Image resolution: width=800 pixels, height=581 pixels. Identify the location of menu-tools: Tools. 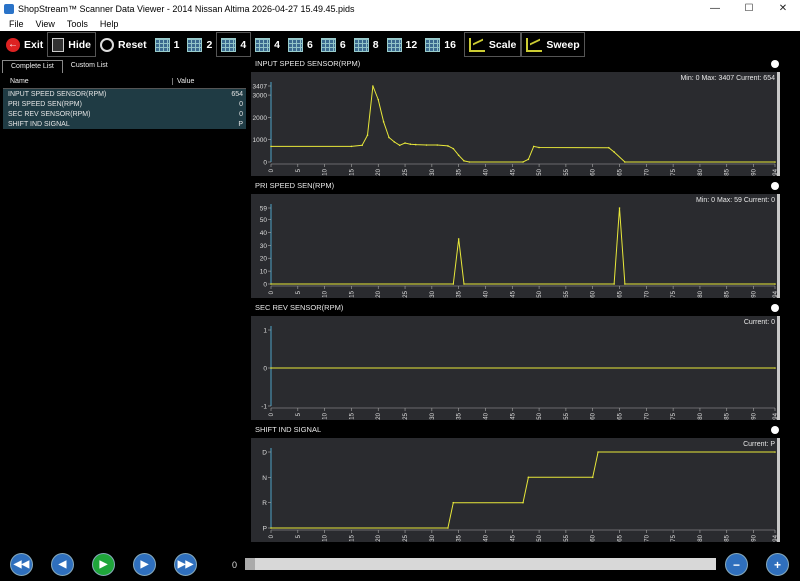
(77, 24).